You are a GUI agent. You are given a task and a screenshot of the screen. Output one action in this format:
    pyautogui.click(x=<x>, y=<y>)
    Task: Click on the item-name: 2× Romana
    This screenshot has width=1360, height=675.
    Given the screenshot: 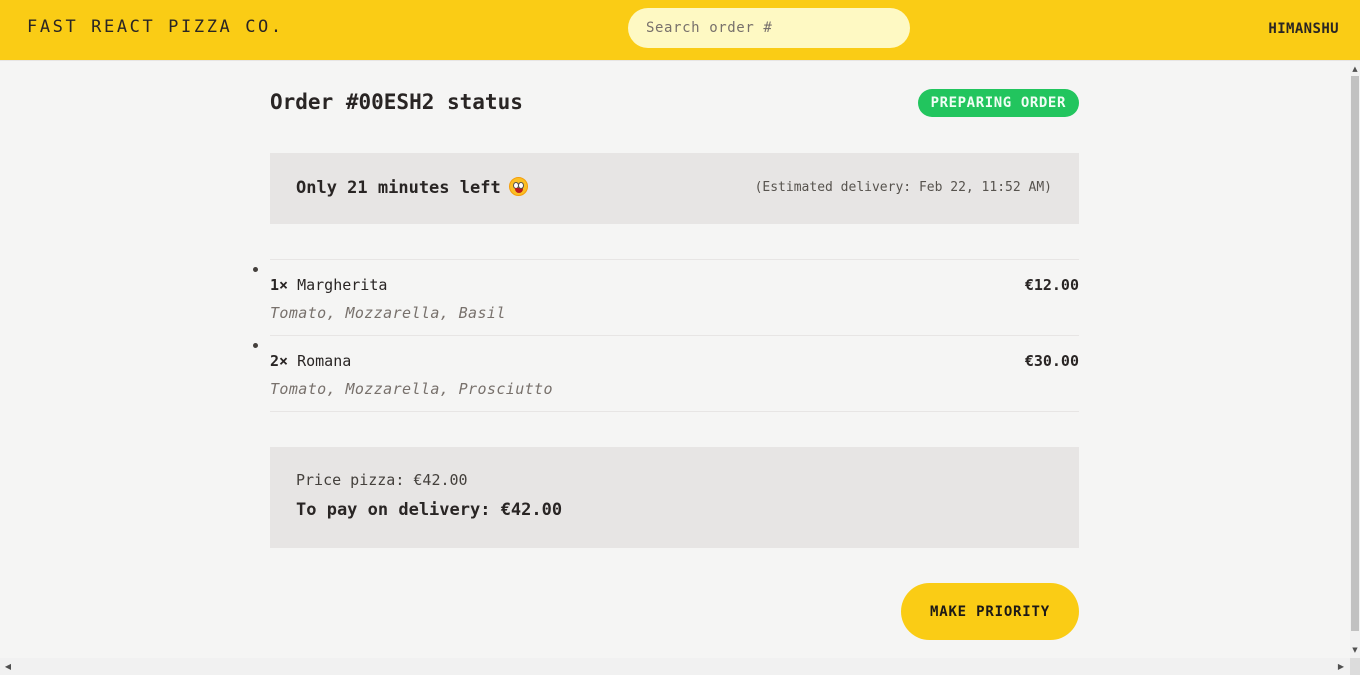 What is the action you would take?
    pyautogui.click(x=310, y=361)
    